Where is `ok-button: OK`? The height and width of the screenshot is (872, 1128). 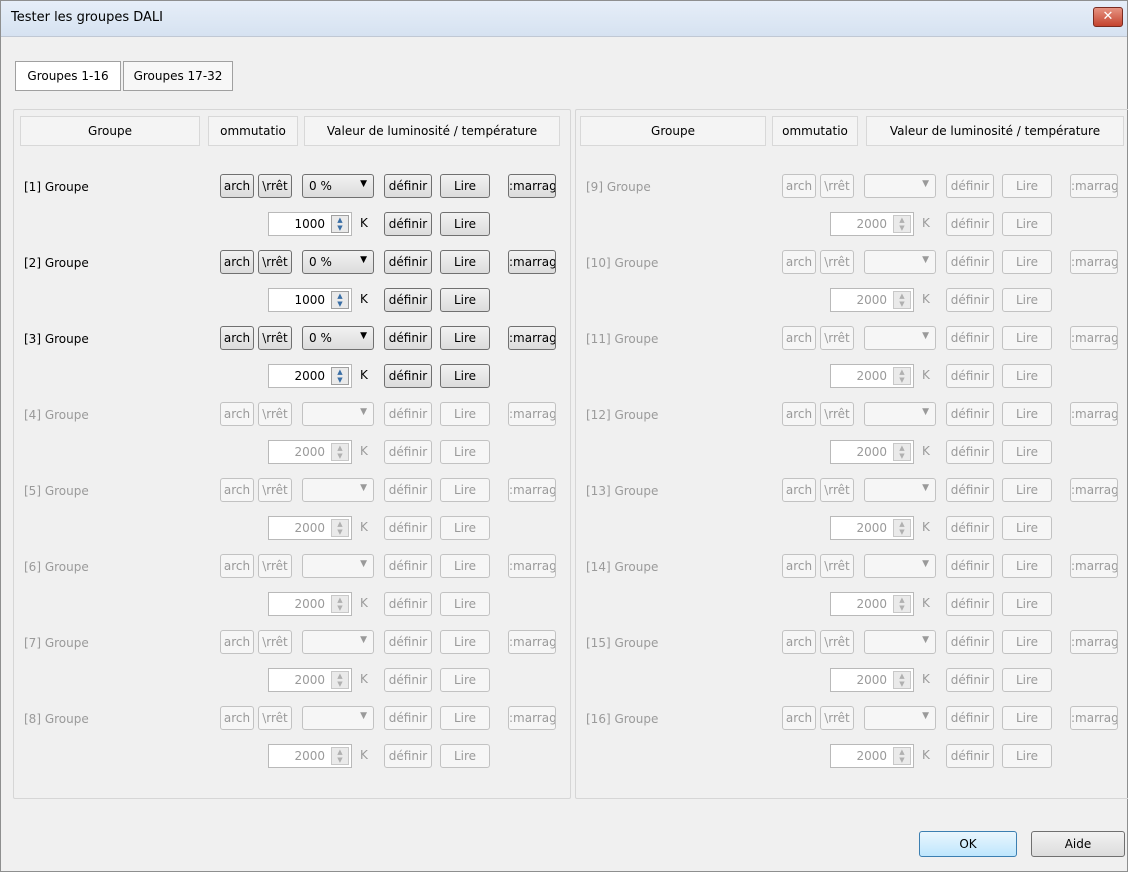 ok-button: OK is located at coordinates (968, 844).